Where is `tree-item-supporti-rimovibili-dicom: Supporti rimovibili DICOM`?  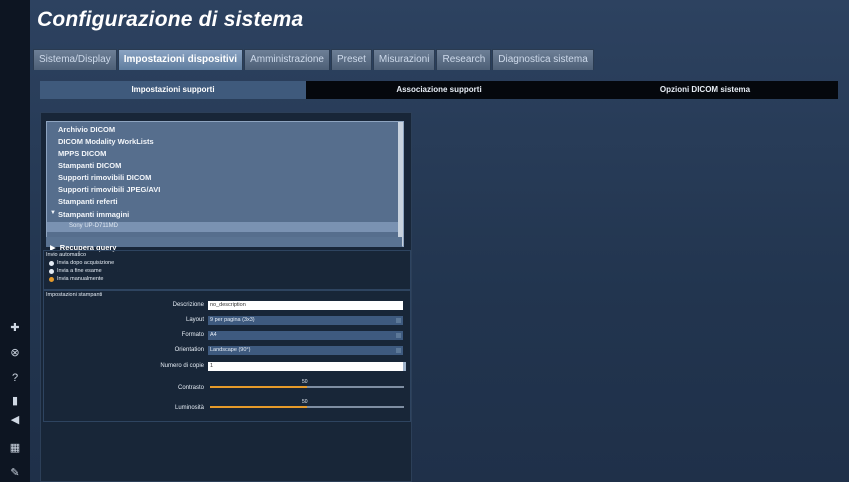
tree-item-supporti-rimovibili-dicom: Supporti rimovibili DICOM is located at coordinates (104, 177).